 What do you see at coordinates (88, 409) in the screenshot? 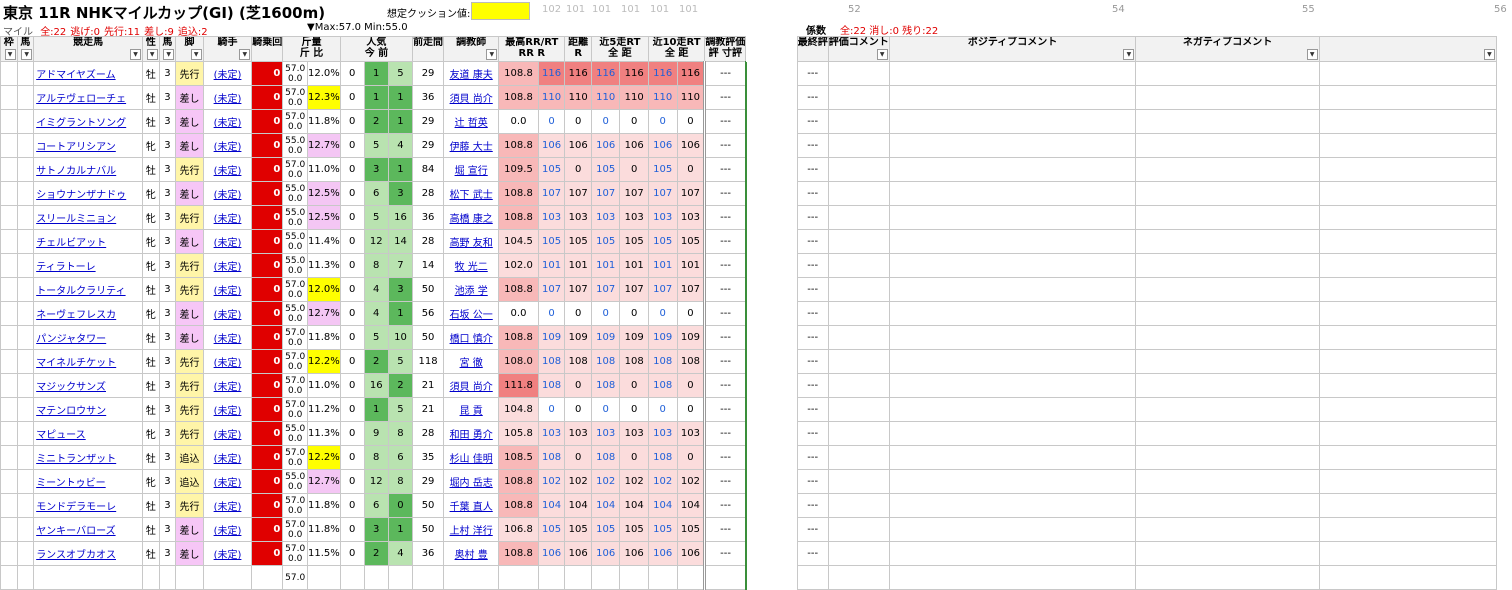
I see `horse-name: マテンロウサン` at bounding box center [88, 409].